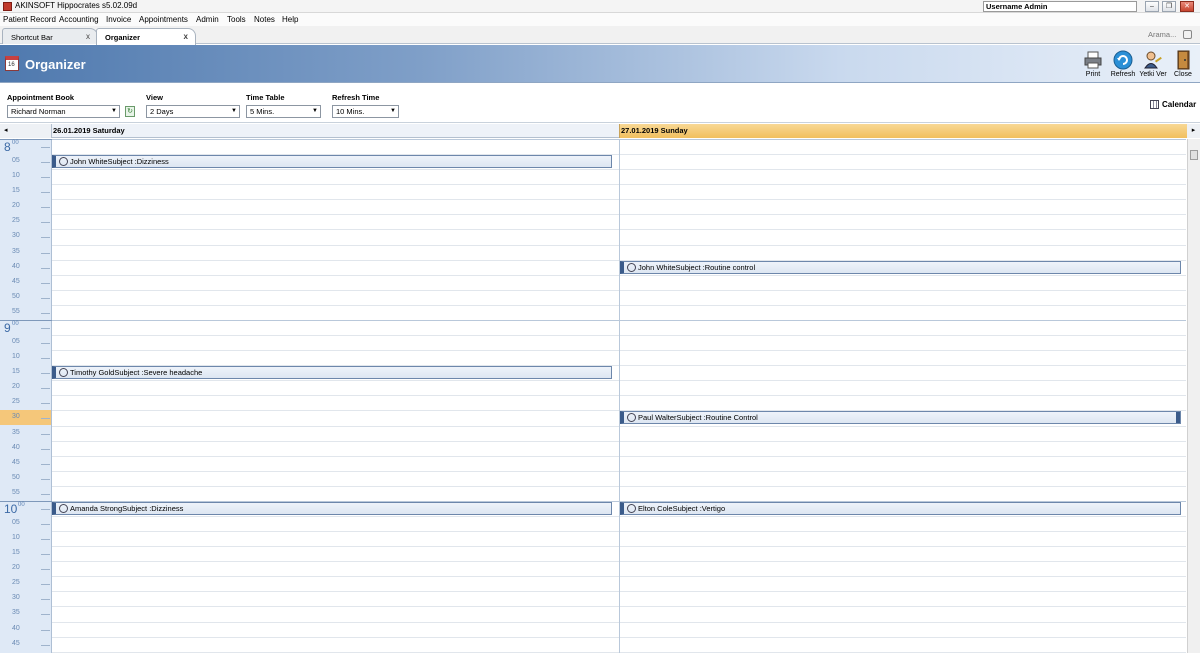  I want to click on view-label: View, so click(154, 97).